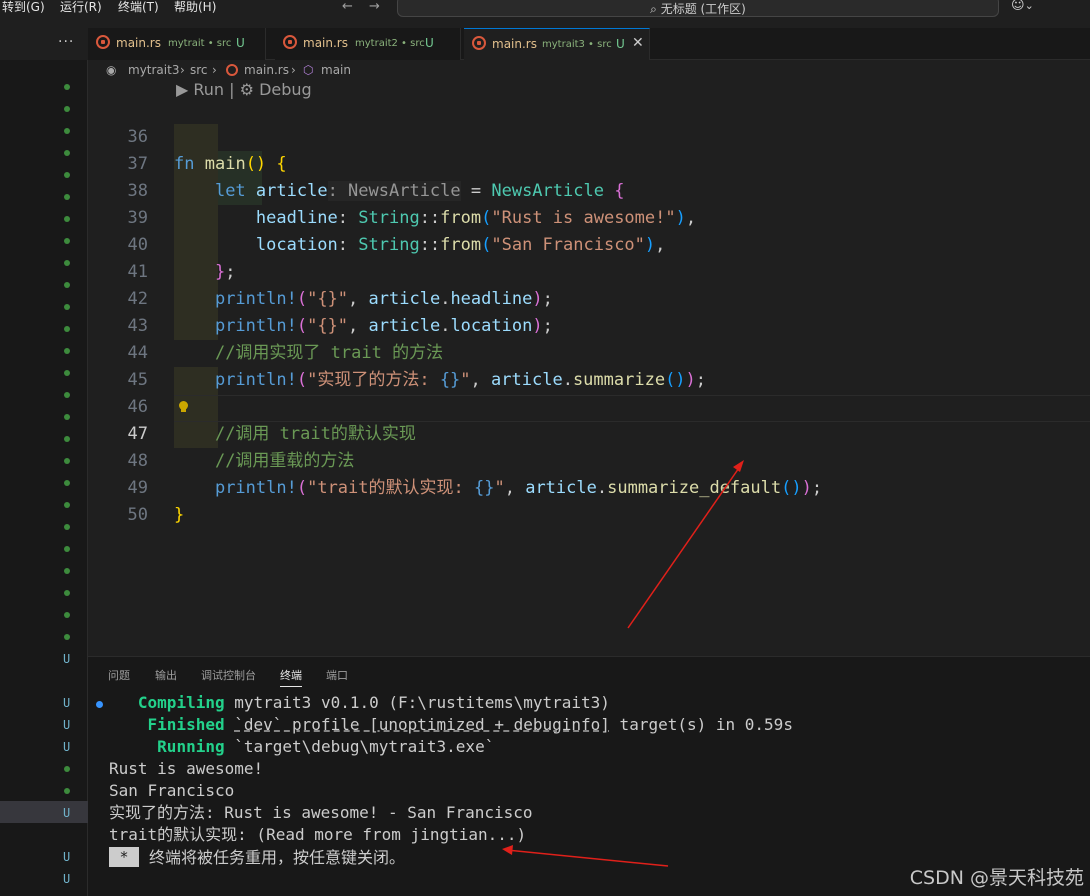  What do you see at coordinates (66, 42) in the screenshot?
I see `more-actions-icon: ···` at bounding box center [66, 42].